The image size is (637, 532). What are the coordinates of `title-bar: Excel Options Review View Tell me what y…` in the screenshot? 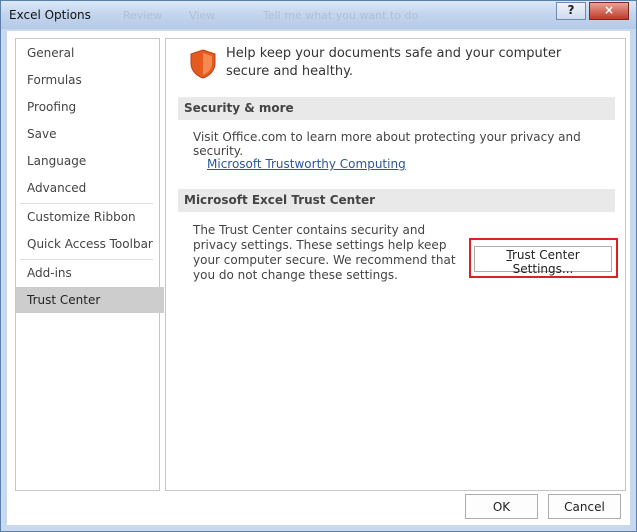 It's located at (318, 15).